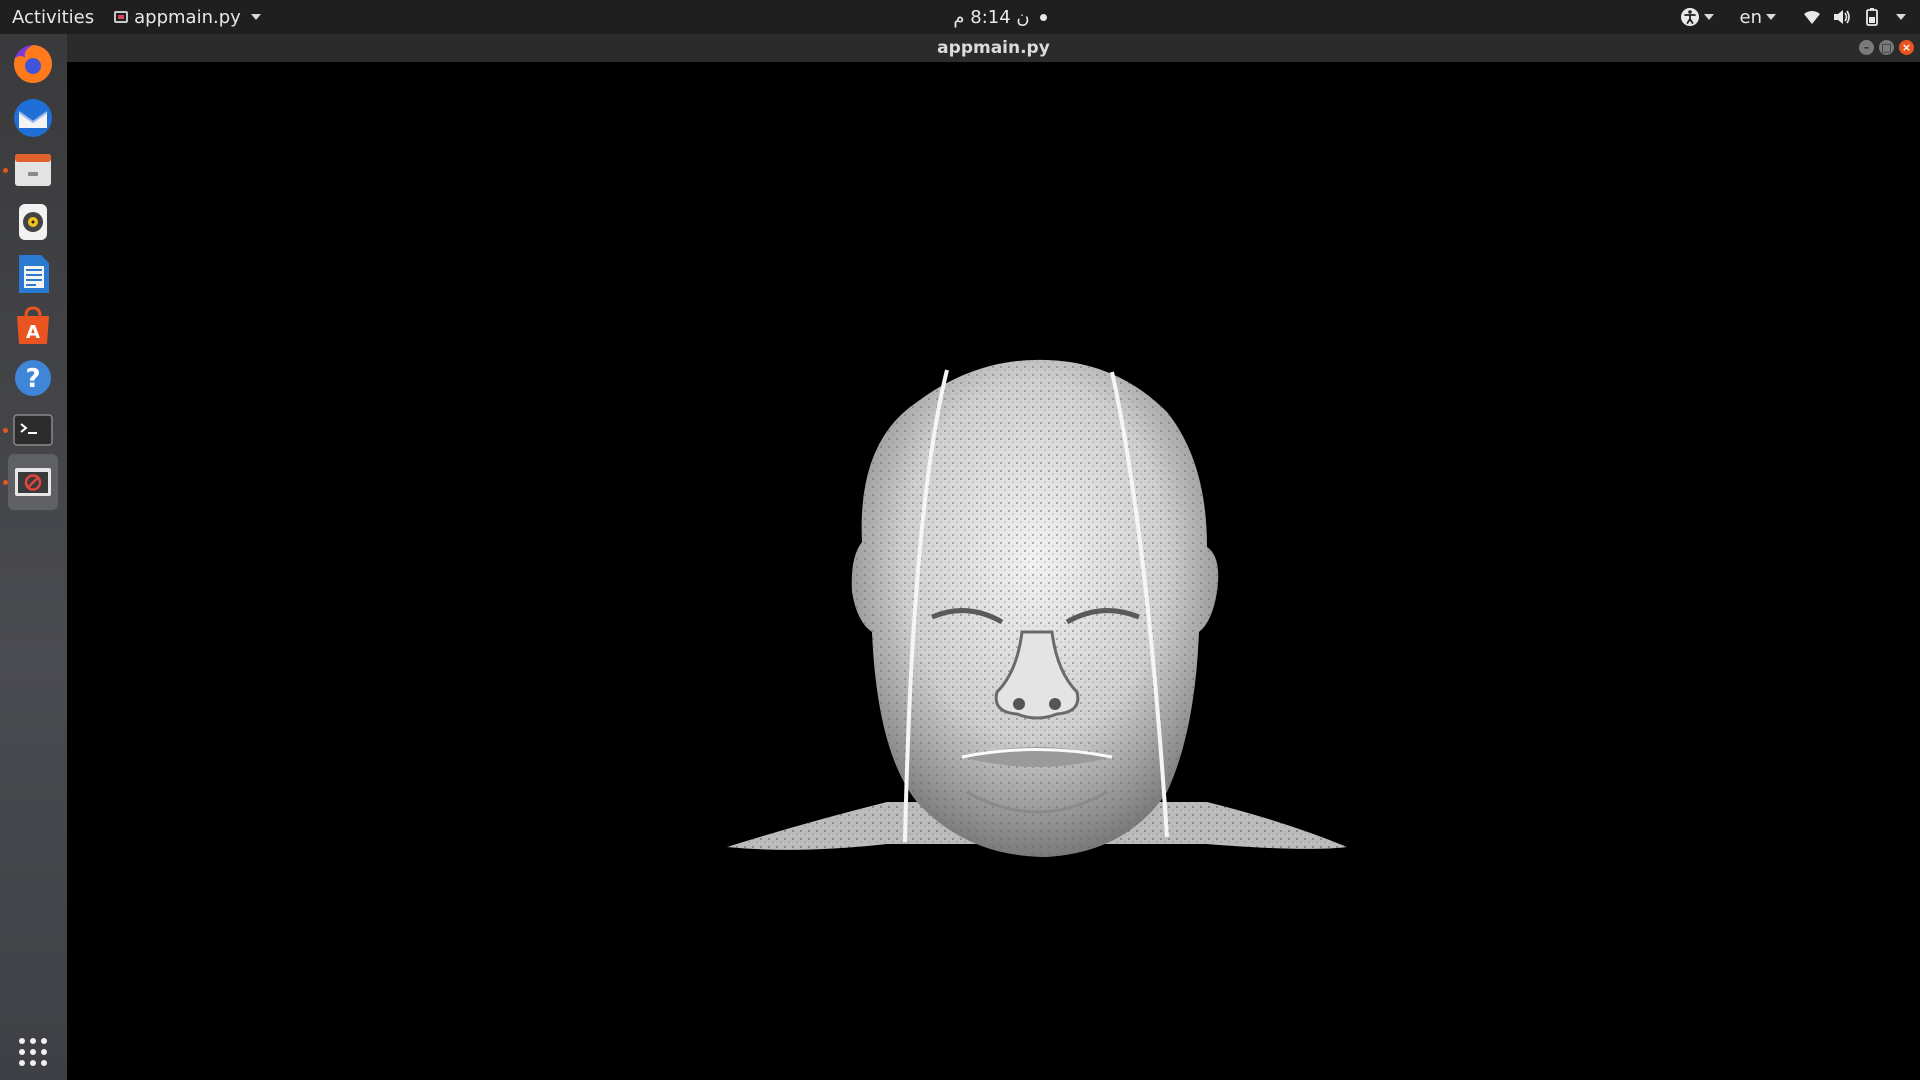 This screenshot has height=1080, width=1920. I want to click on window-title: appmain.py, so click(993, 48).